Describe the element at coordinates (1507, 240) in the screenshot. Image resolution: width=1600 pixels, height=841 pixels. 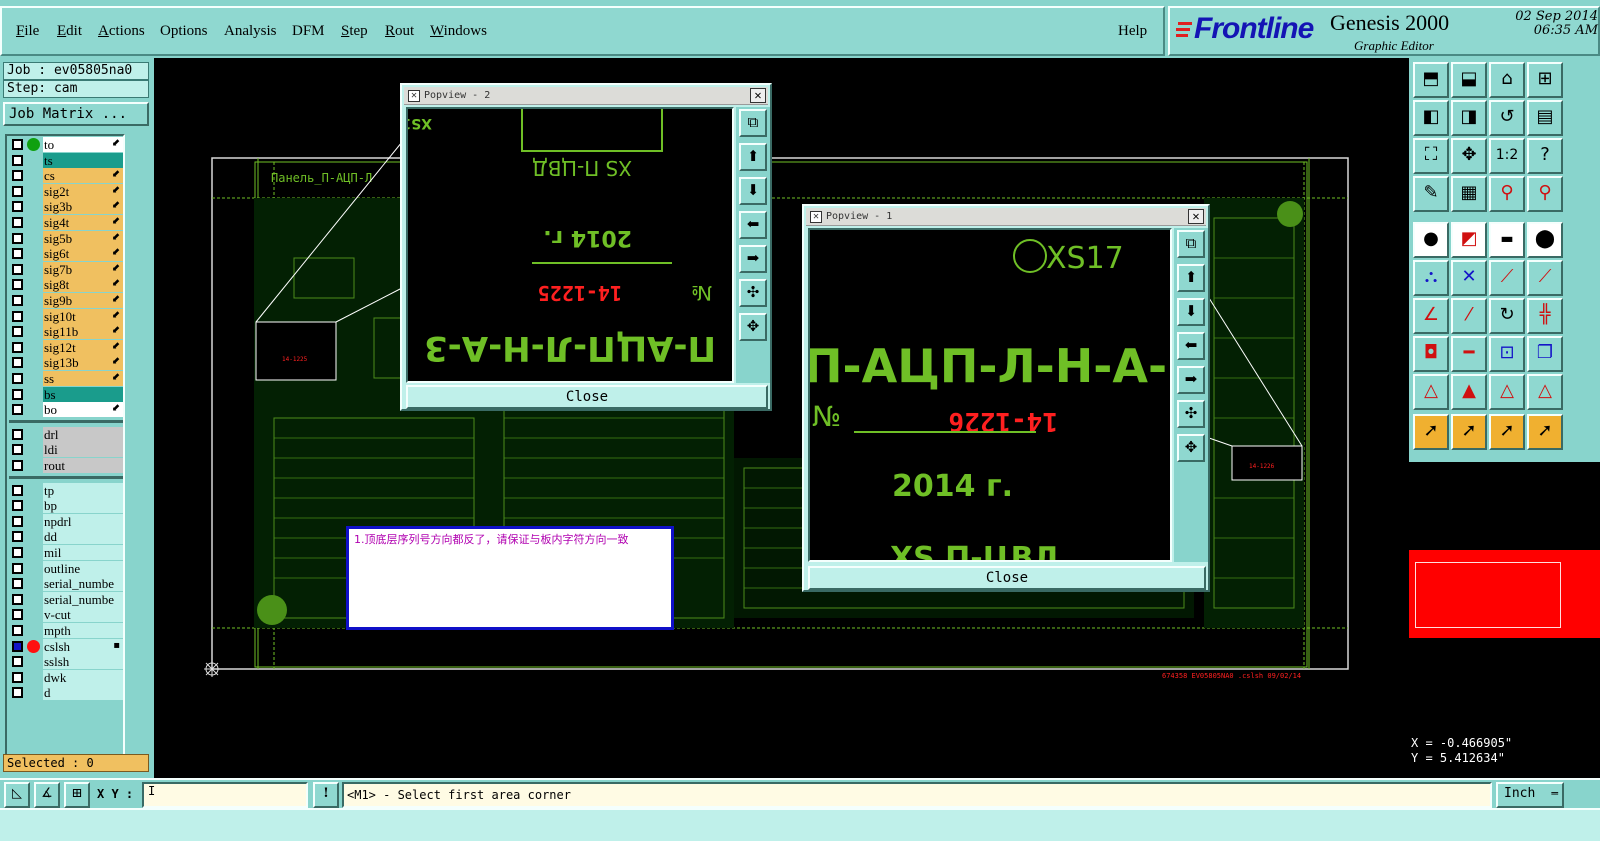
I see `tool-ruler-icon: ▬` at that location.